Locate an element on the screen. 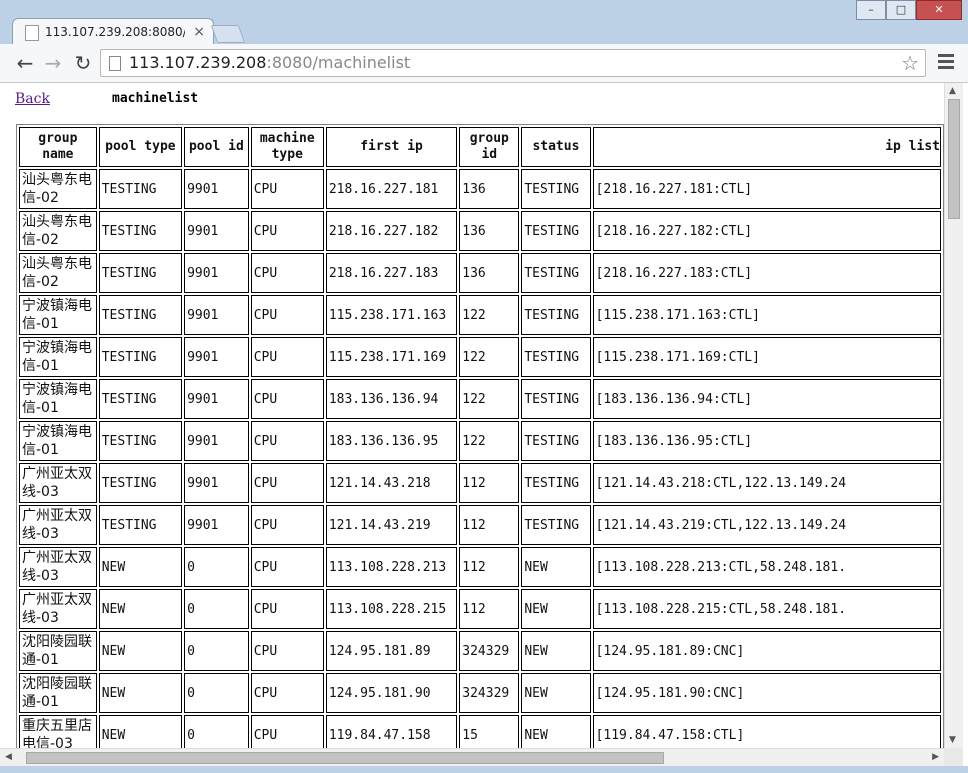  table-cell: [115.238.171.169:CTL] is located at coordinates (766, 357).